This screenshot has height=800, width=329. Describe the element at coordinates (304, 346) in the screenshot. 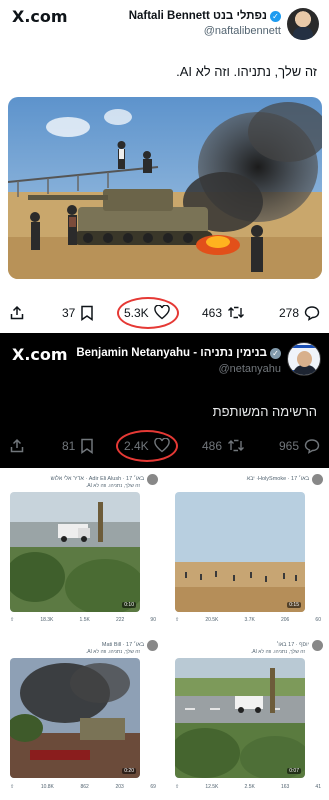

I see `flag-stripe-top` at that location.